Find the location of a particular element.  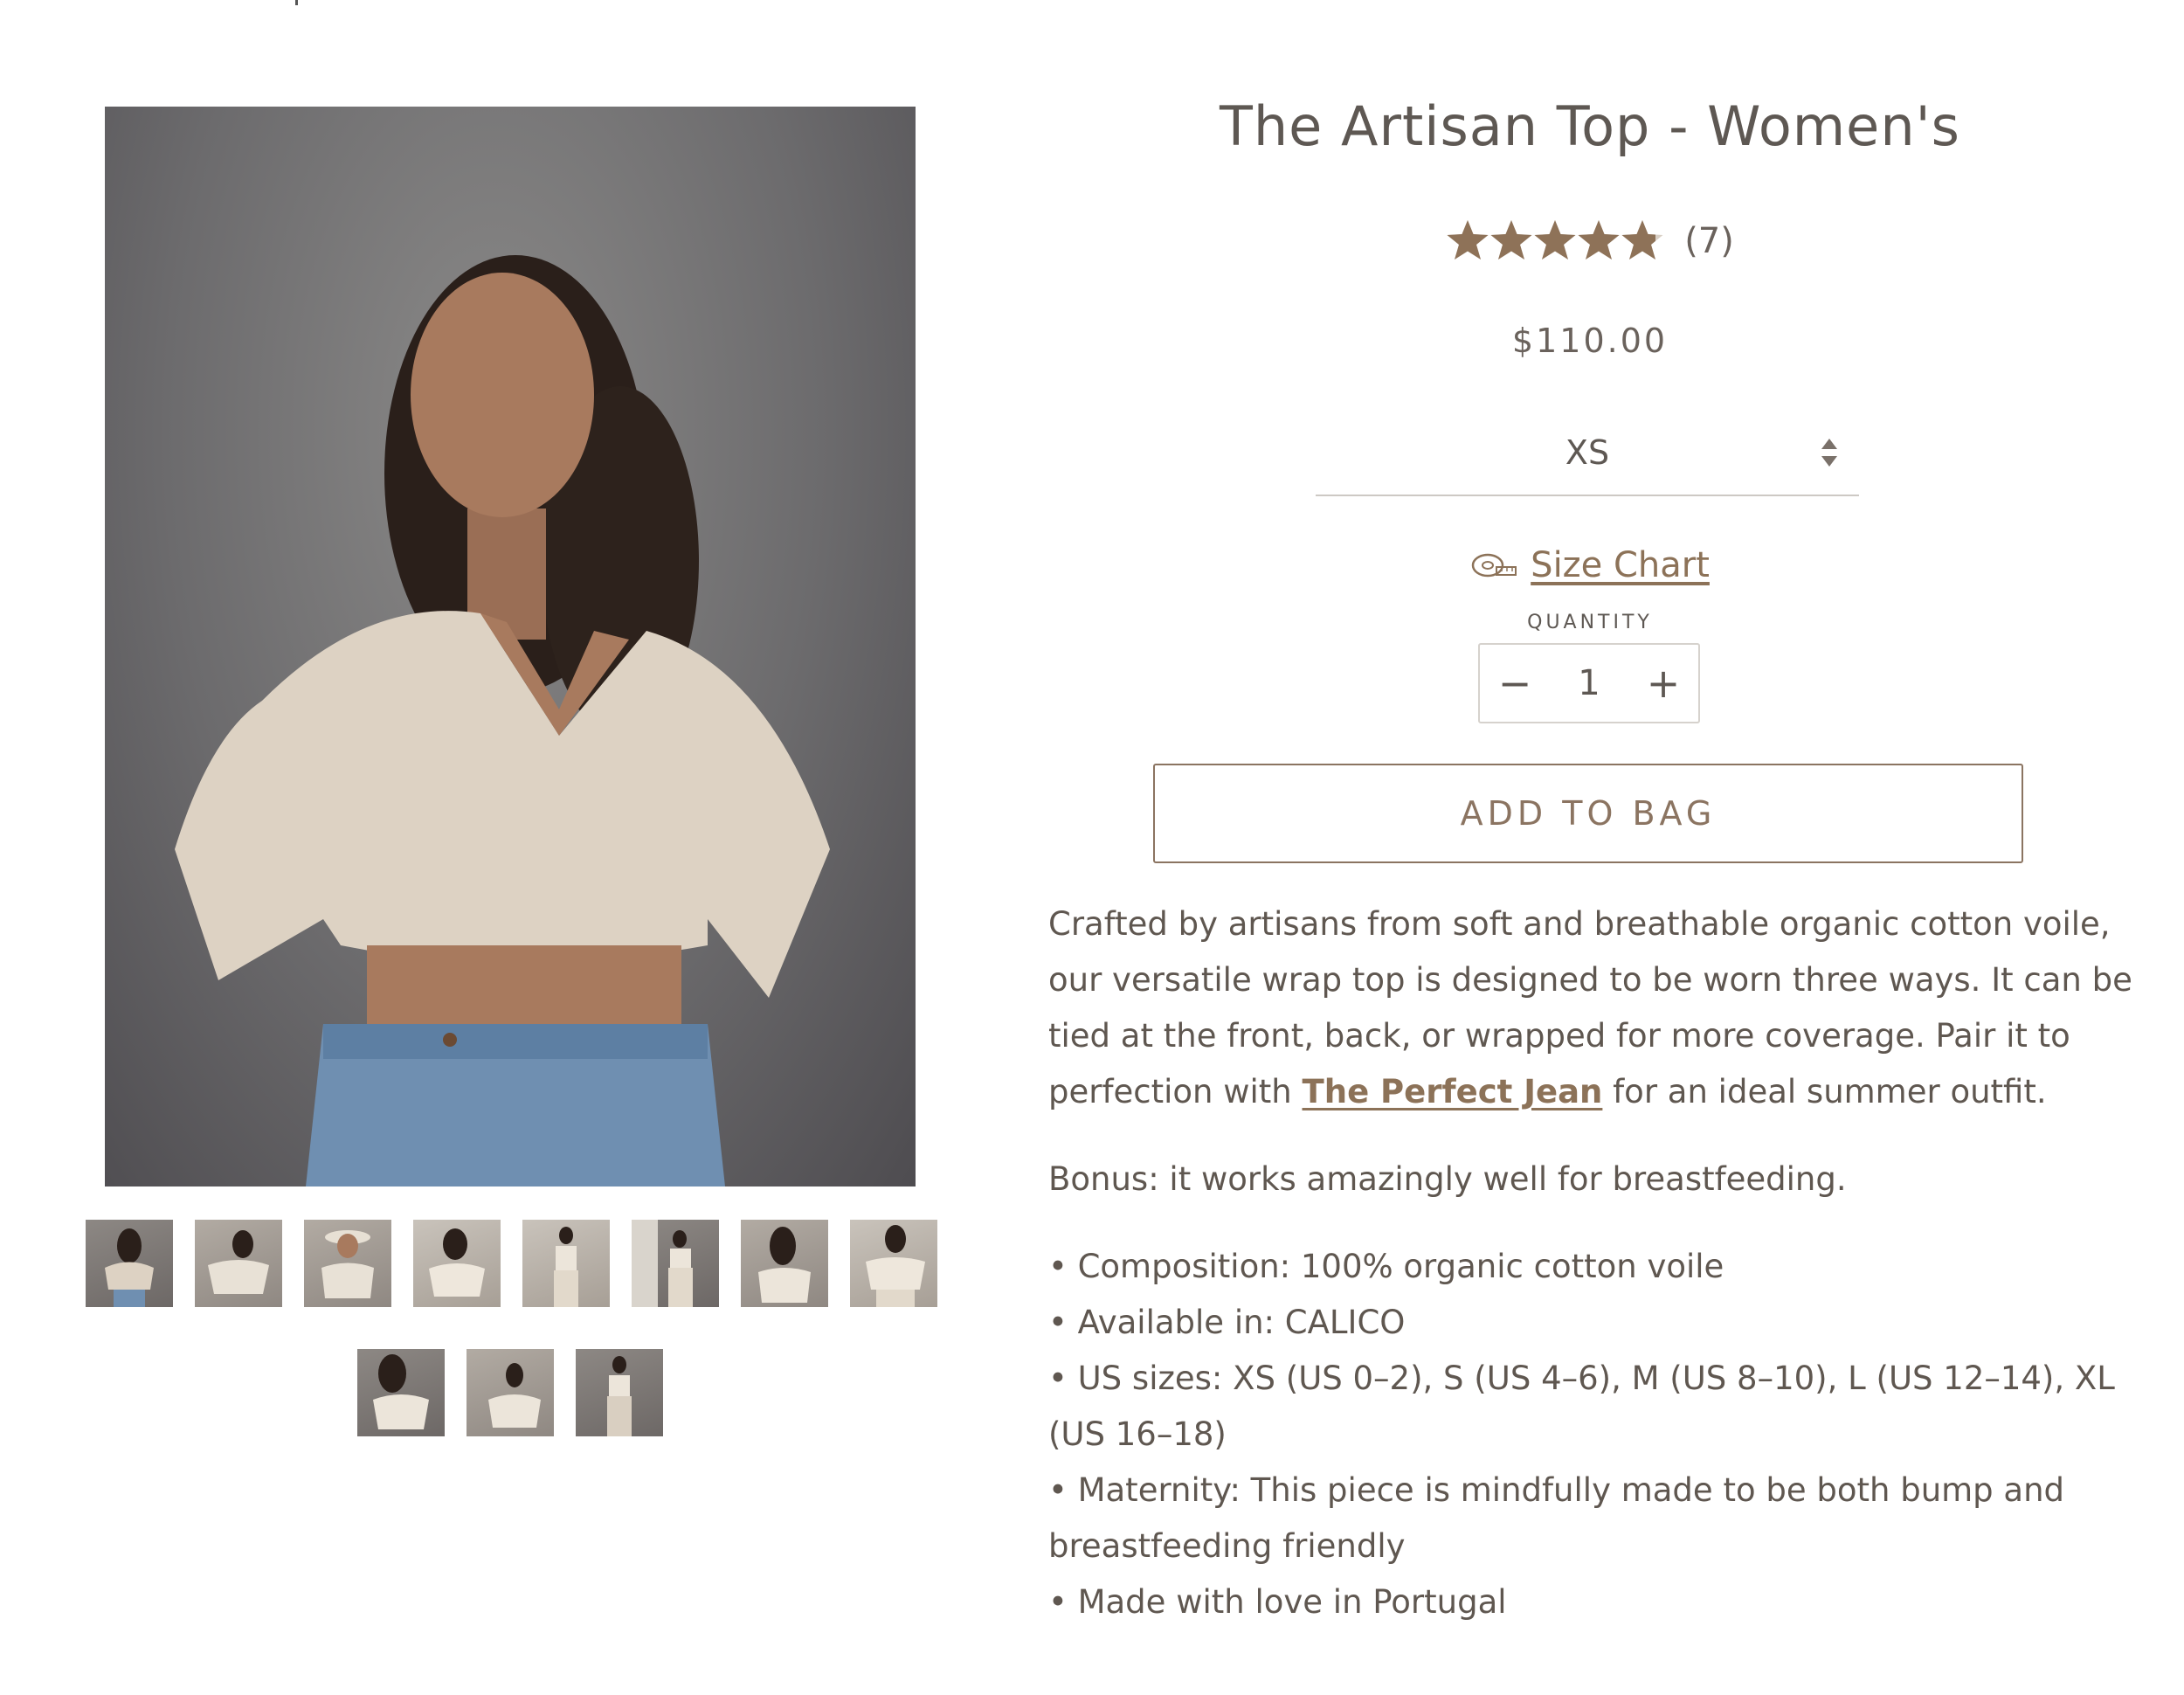

size-select: XS is located at coordinates (1587, 453).